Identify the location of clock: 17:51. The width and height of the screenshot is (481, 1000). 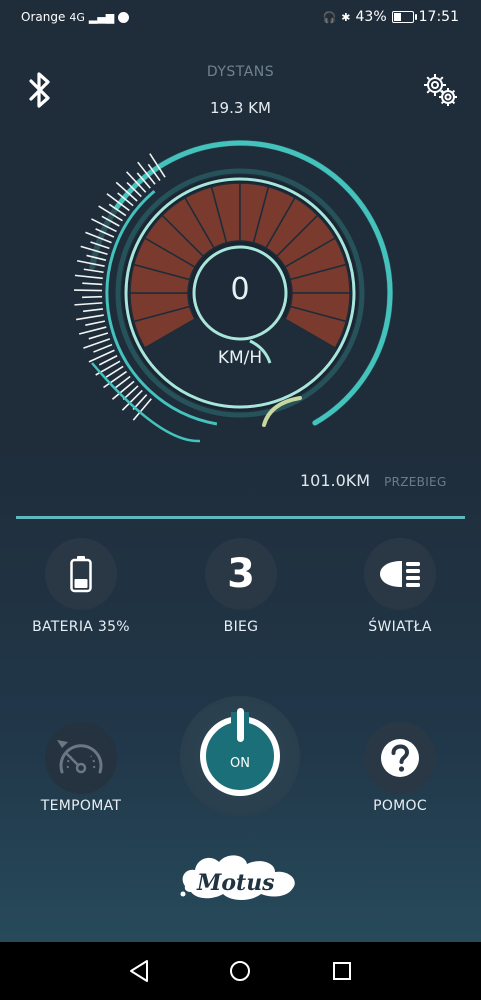
(438, 17).